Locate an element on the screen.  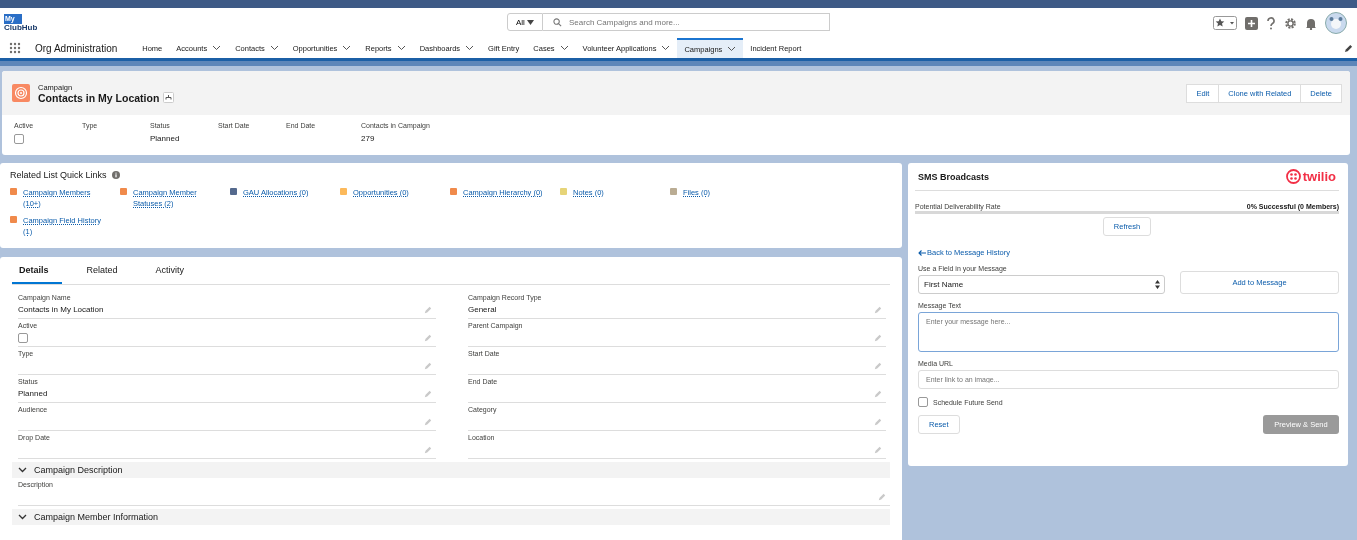
record-tab: Related is located at coordinates (102, 270).